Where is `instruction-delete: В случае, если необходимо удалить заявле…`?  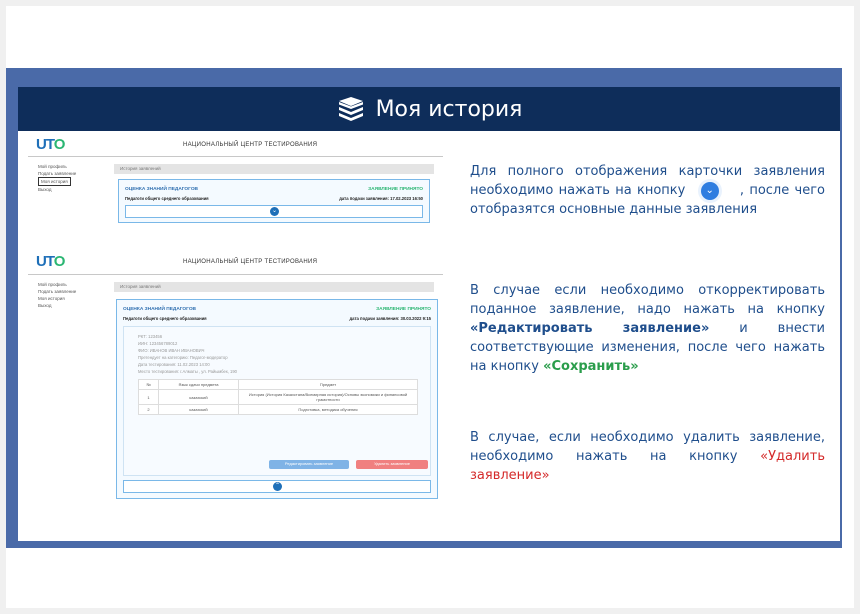 instruction-delete: В случае, если необходимо удалить заявле… is located at coordinates (647, 456).